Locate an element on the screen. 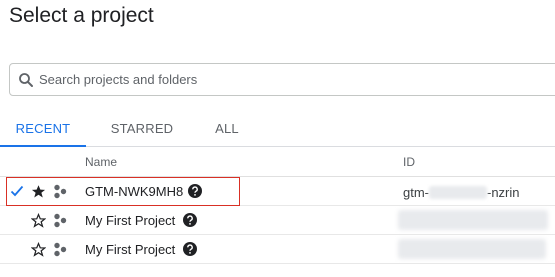  project-id: gtm- -nzrin is located at coordinates (461, 192).